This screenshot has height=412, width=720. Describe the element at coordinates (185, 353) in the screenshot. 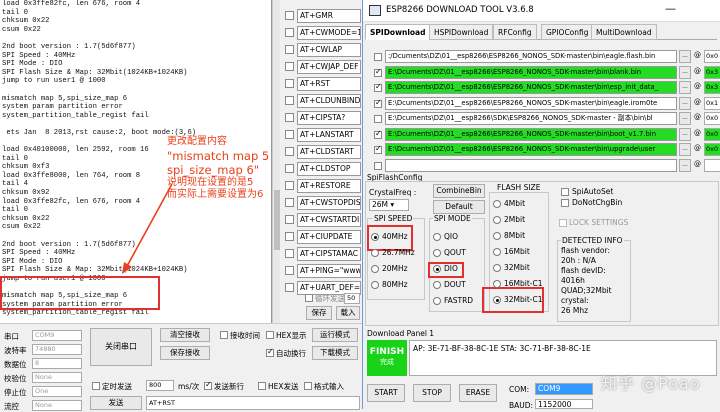

I see `save-receive-button: 保存接收` at that location.